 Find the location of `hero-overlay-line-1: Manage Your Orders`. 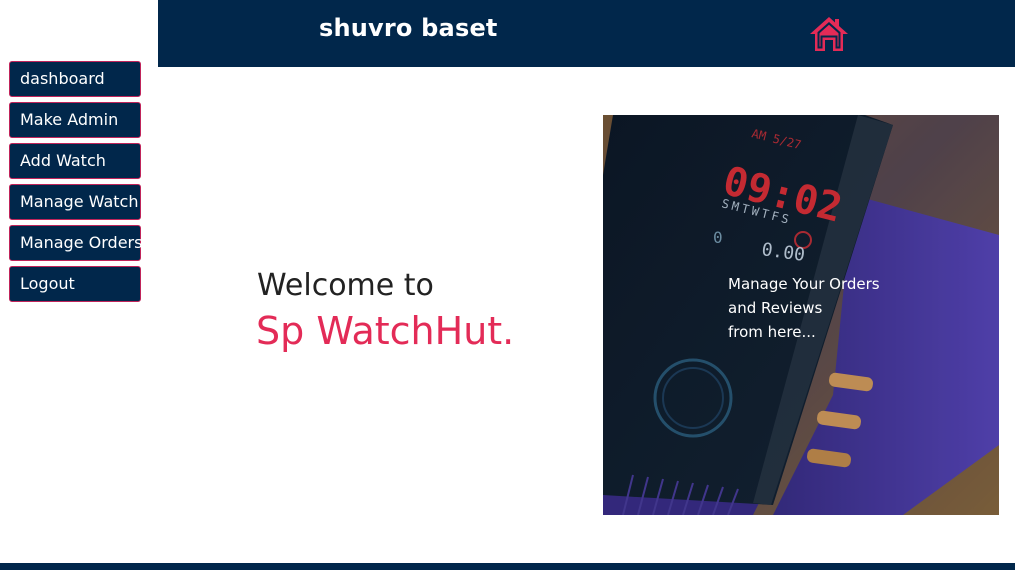

hero-overlay-line-1: Manage Your Orders is located at coordinates (804, 284).